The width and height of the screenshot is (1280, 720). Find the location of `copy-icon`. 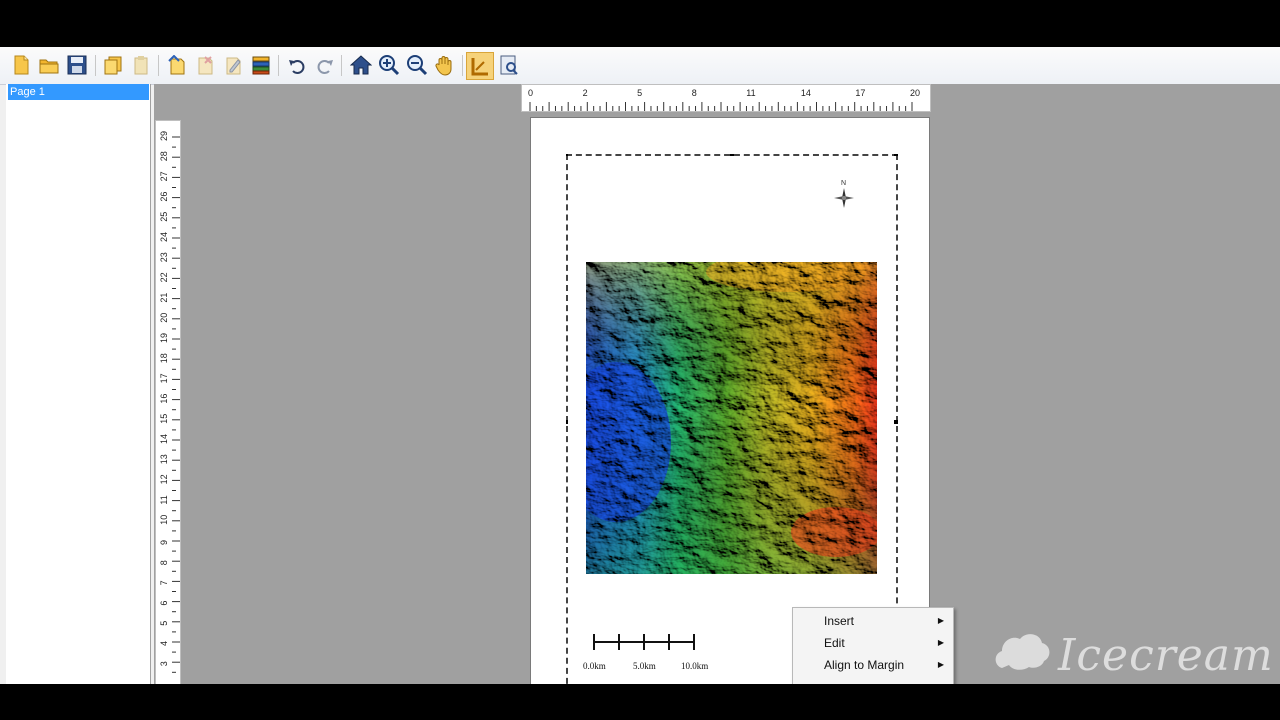

copy-icon is located at coordinates (113, 65).